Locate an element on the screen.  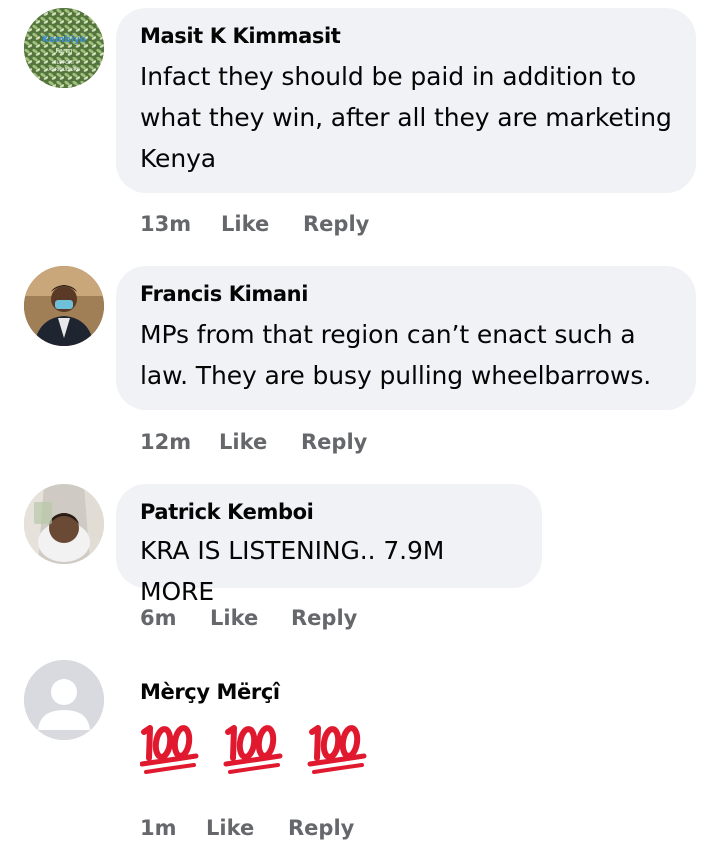
comment-author: Mèrçy Mërçî is located at coordinates (210, 692).